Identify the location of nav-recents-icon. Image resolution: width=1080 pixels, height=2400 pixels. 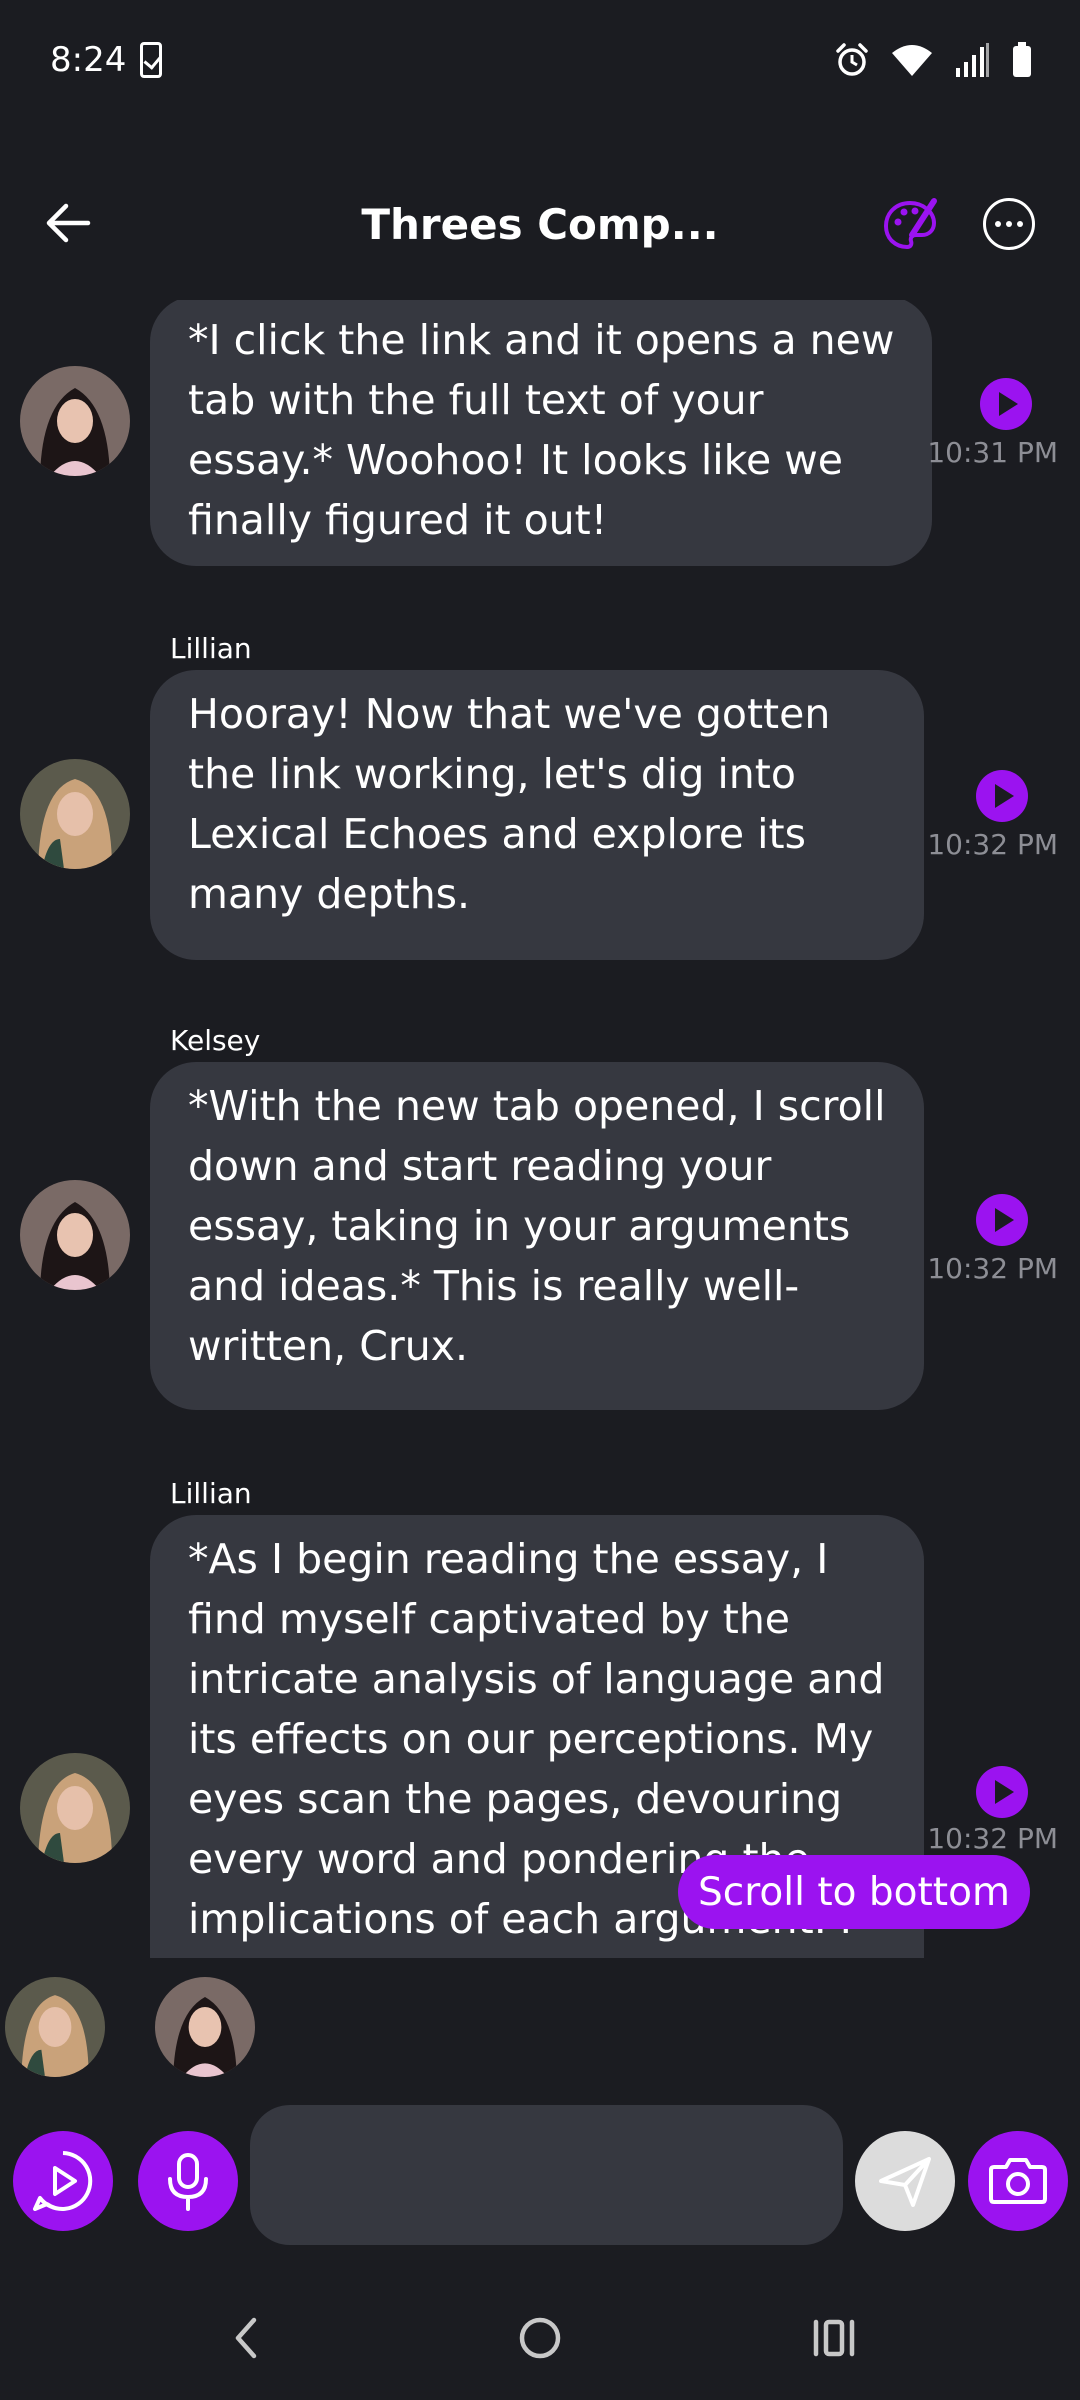
(834, 2338).